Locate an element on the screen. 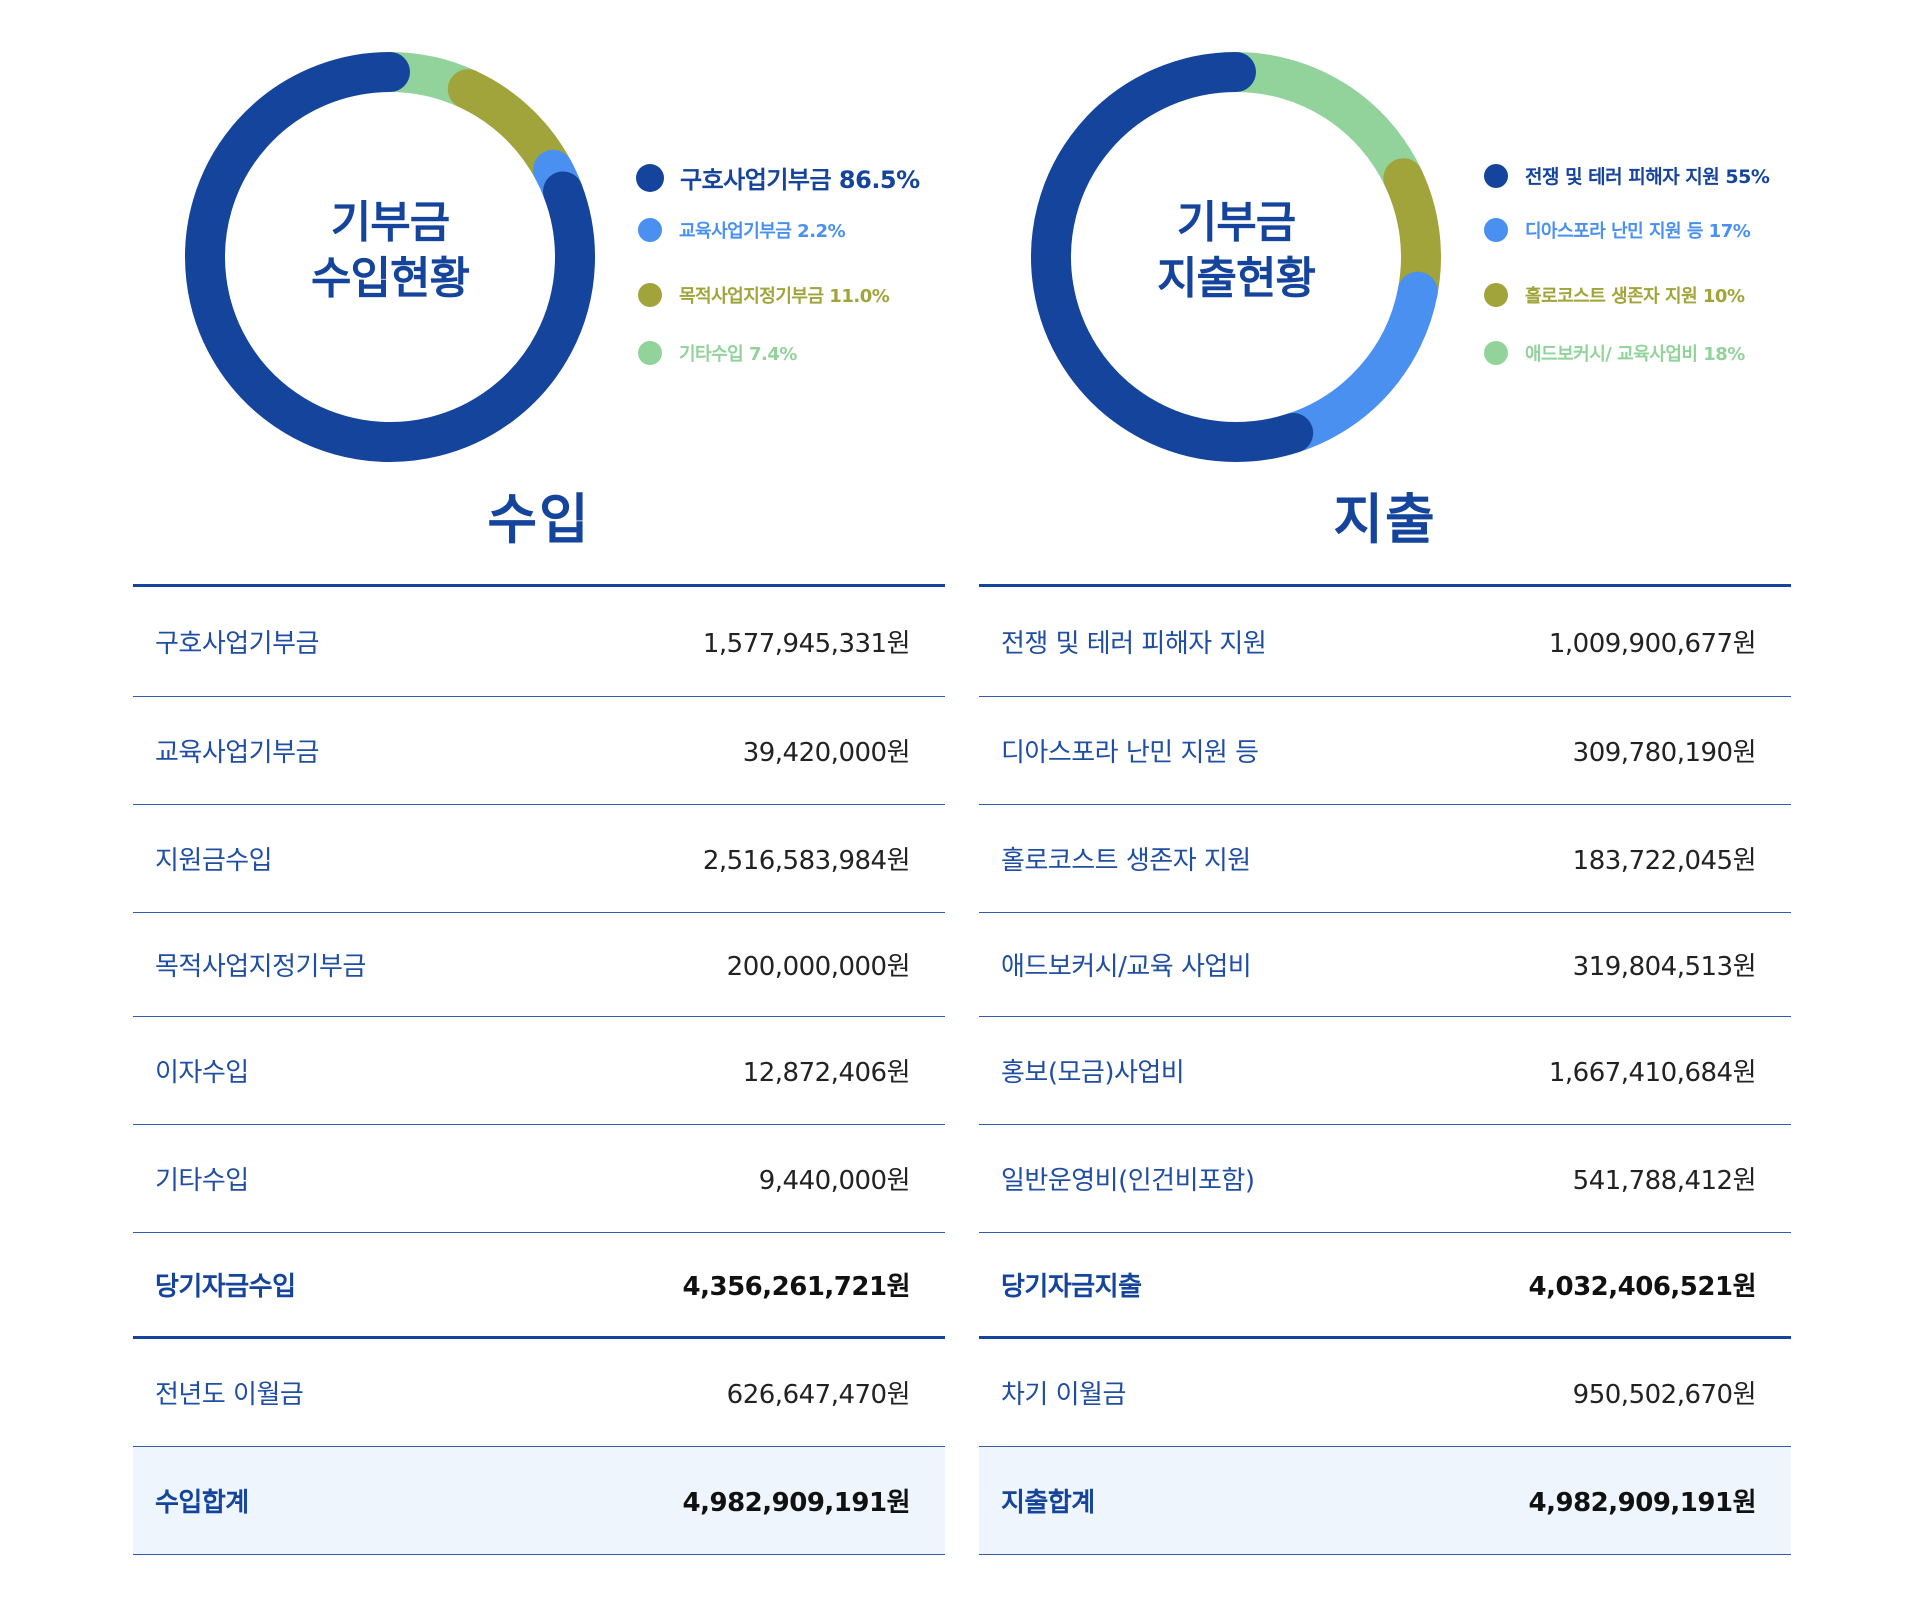  income-row-category: 구호사업기부금 is located at coordinates (237, 644).